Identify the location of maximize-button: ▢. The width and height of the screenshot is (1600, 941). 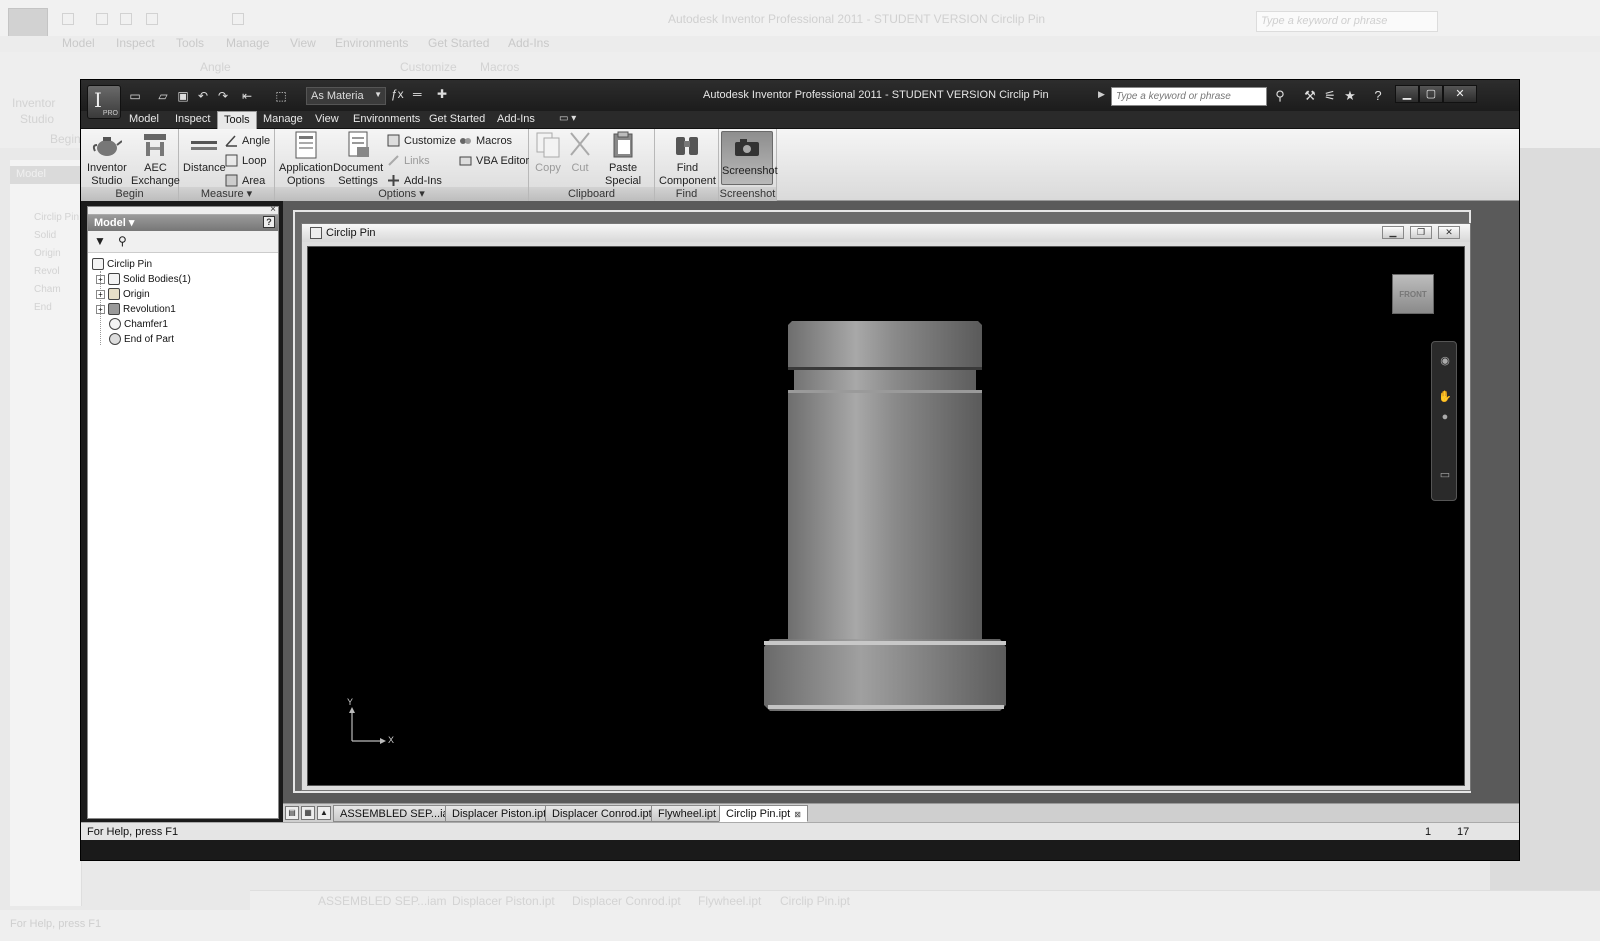
(1431, 94).